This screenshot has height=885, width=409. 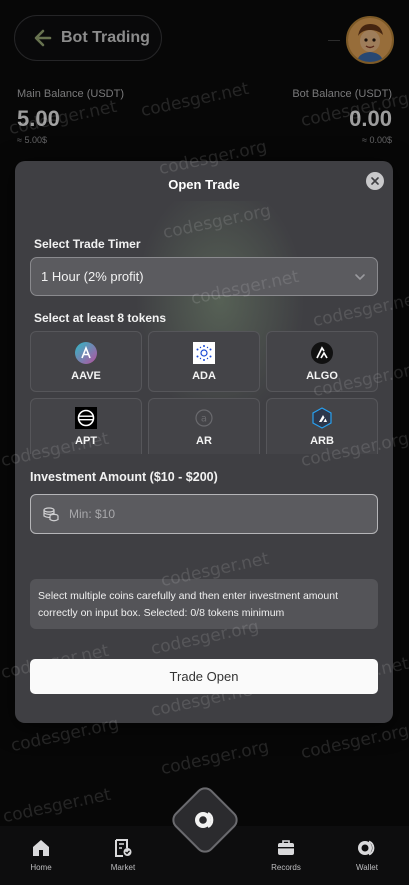 I want to click on home-icon, so click(x=41, y=848).